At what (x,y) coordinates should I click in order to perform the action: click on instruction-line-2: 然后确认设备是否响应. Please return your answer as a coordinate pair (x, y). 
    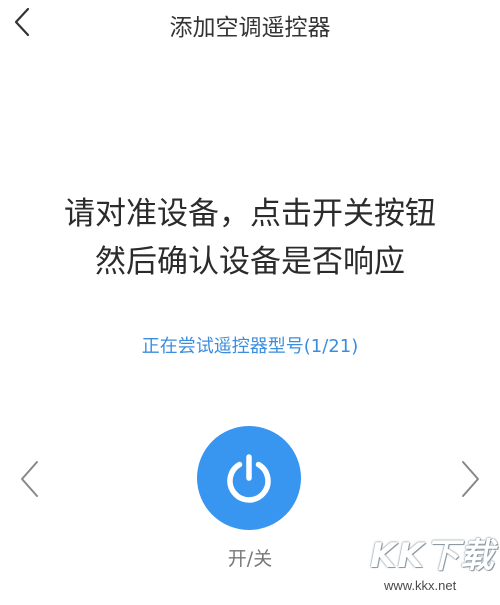
    Looking at the image, I should click on (250, 262).